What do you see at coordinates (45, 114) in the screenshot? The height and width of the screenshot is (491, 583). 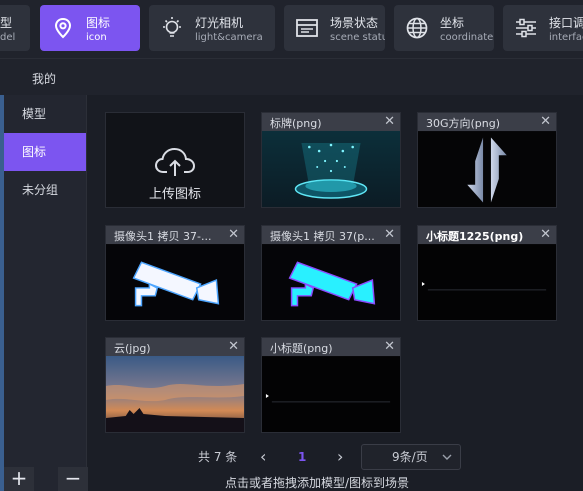 I see `sidebar-item-model: 模型` at bounding box center [45, 114].